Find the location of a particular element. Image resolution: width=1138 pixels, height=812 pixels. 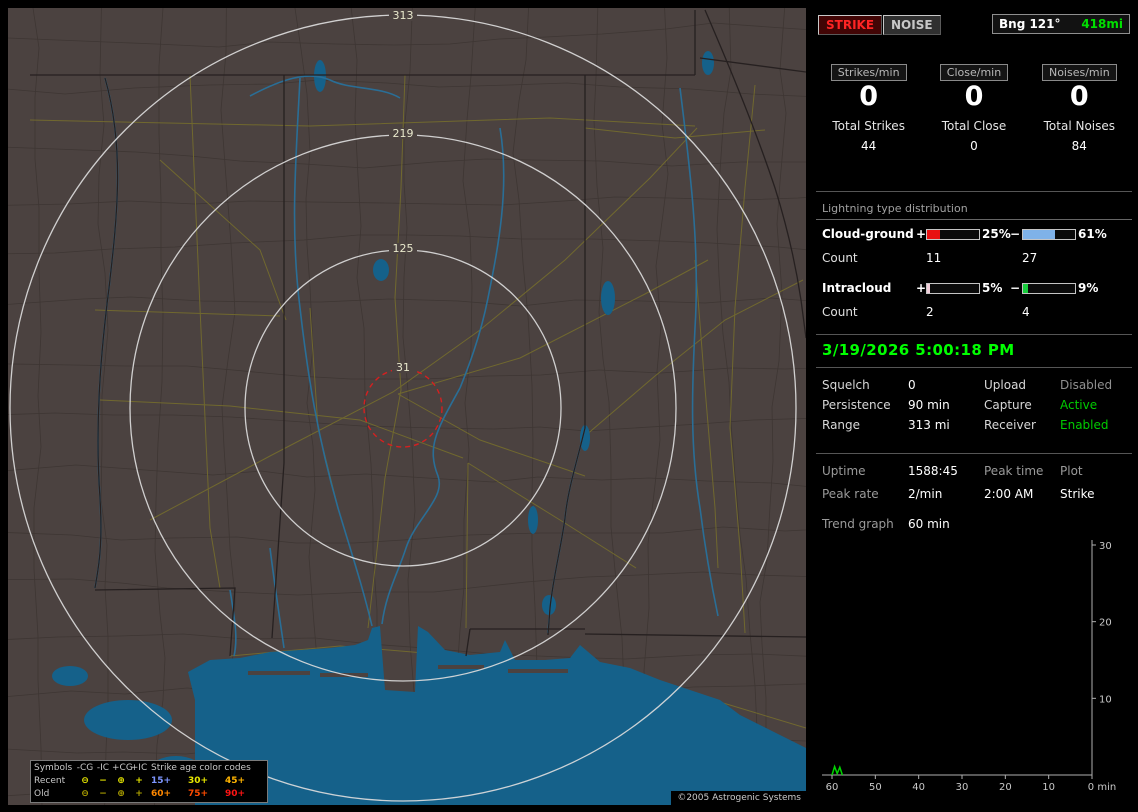

legend-col-neg-ic: -IC is located at coordinates (103, 768).